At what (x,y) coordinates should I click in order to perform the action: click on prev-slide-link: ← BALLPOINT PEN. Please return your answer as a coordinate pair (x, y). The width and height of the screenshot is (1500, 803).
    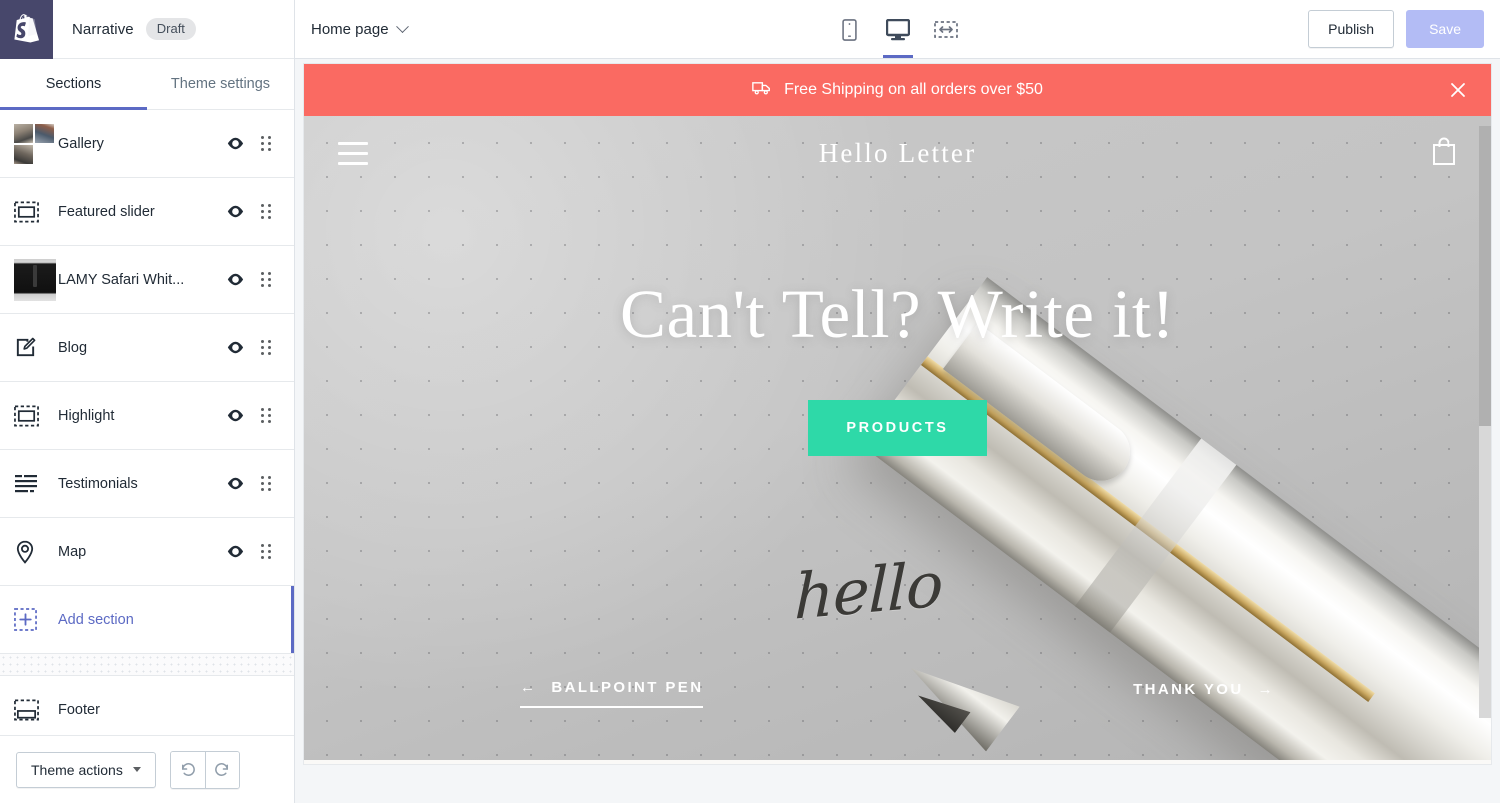
    Looking at the image, I should click on (612, 693).